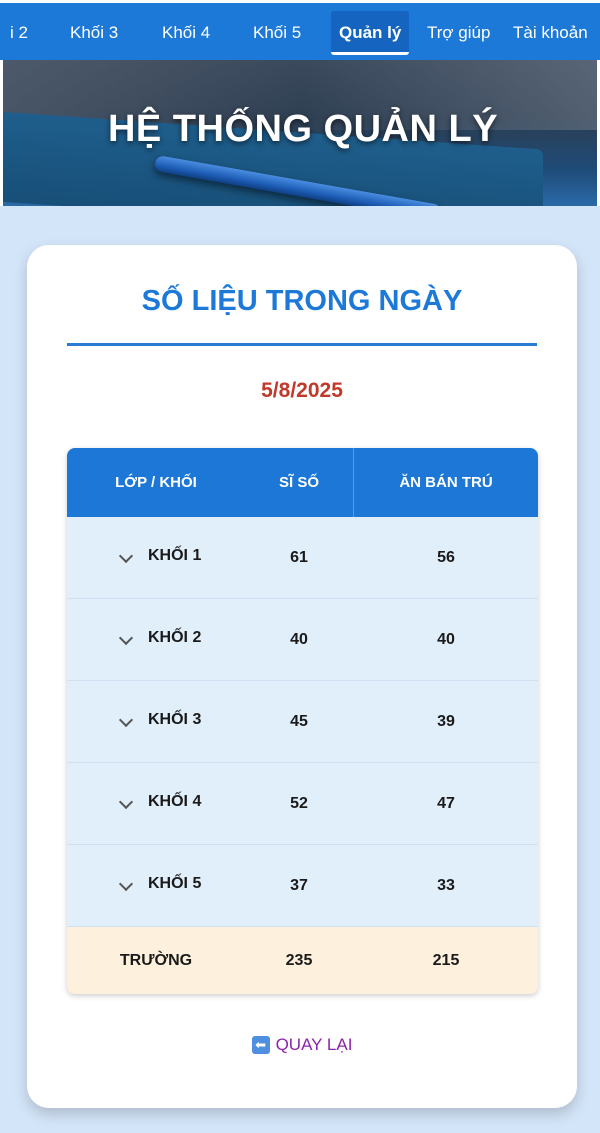 The width and height of the screenshot is (600, 1133). I want to click on row-lunch-count: 39, so click(446, 721).